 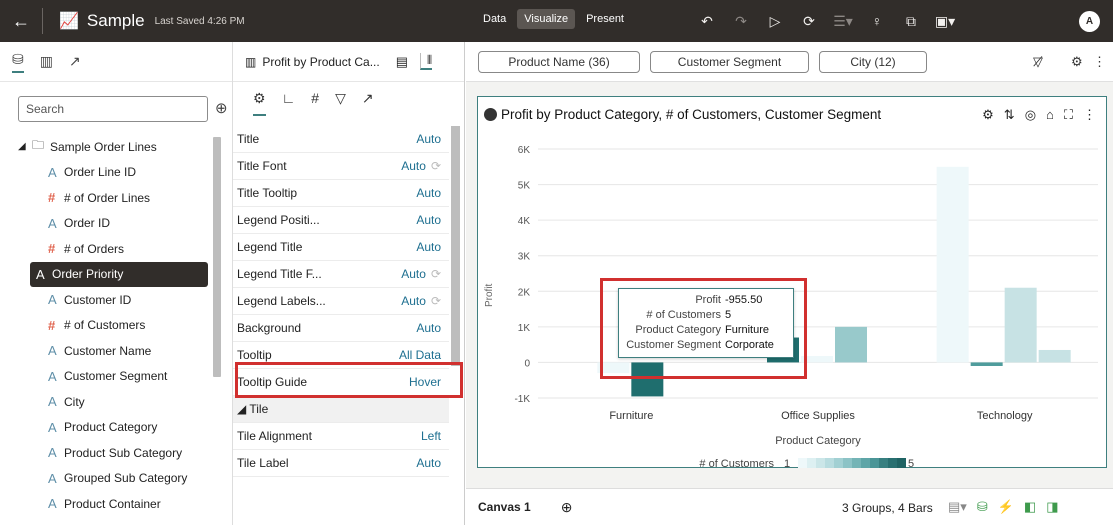 I want to click on workbook-title: Sample, so click(x=116, y=21).